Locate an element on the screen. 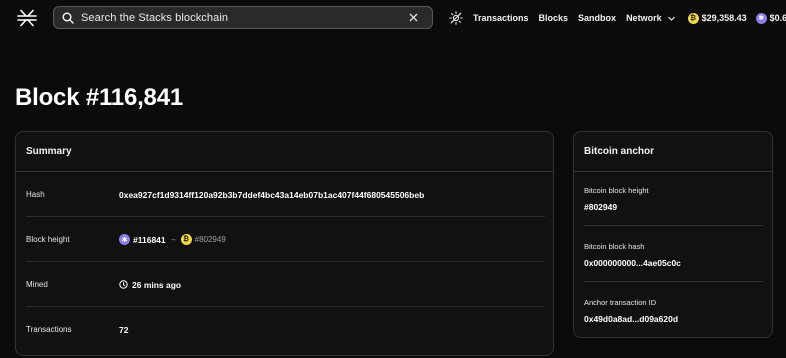 The width and height of the screenshot is (786, 358). hash-label: Hash is located at coordinates (35, 194).